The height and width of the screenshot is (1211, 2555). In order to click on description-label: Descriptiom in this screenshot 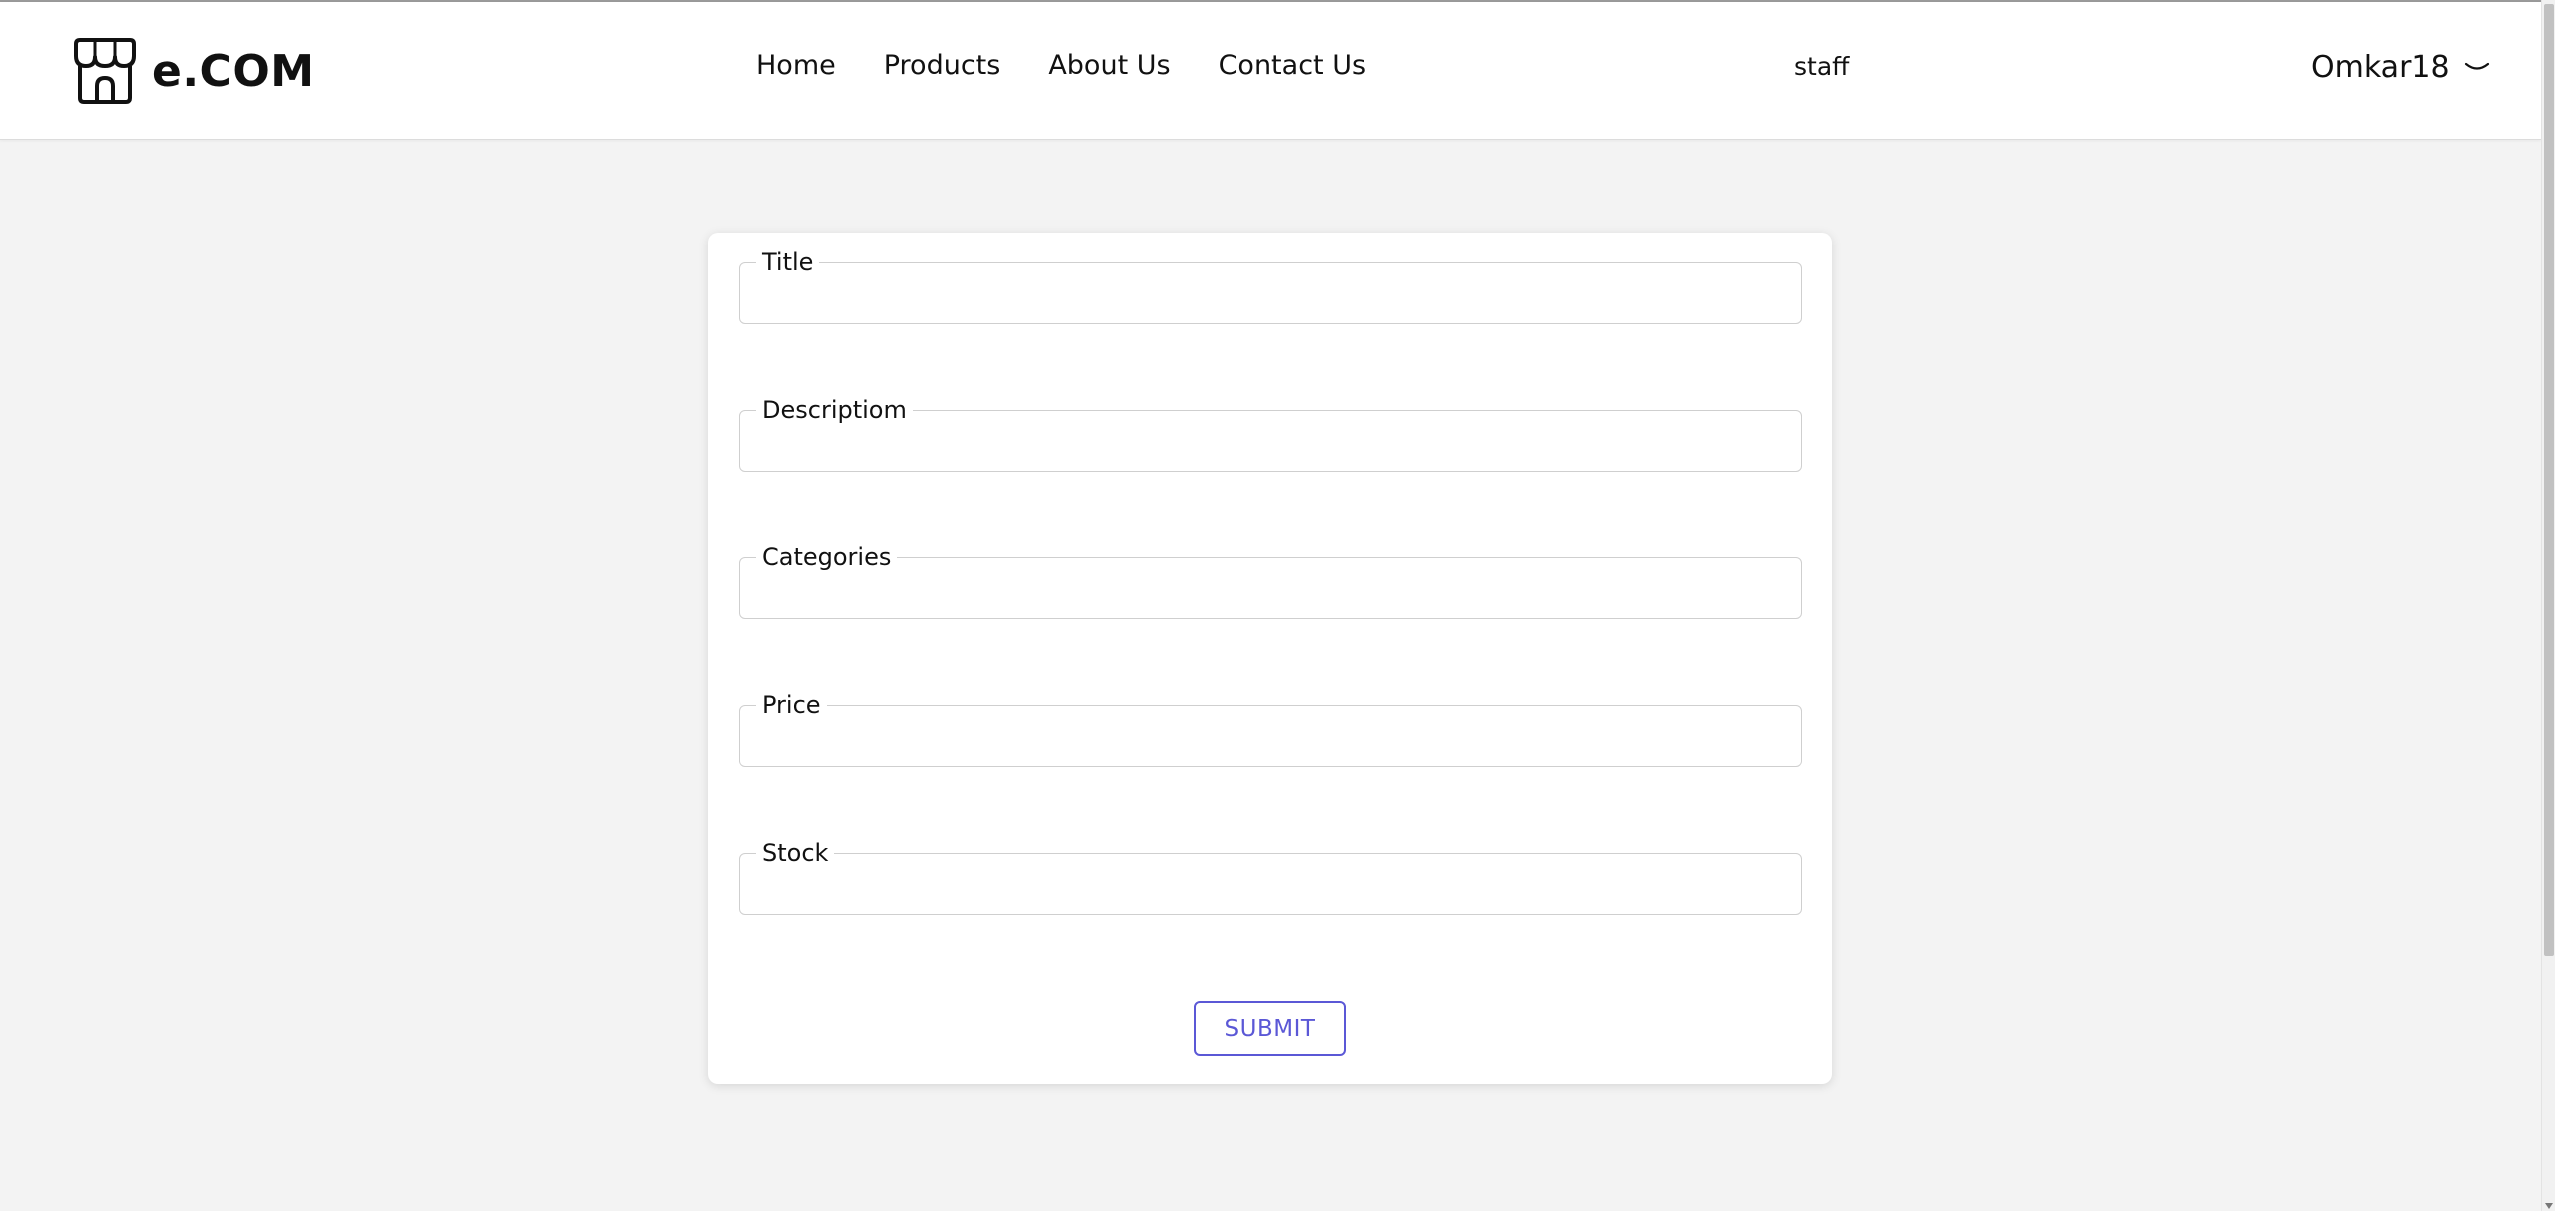, I will do `click(834, 410)`.